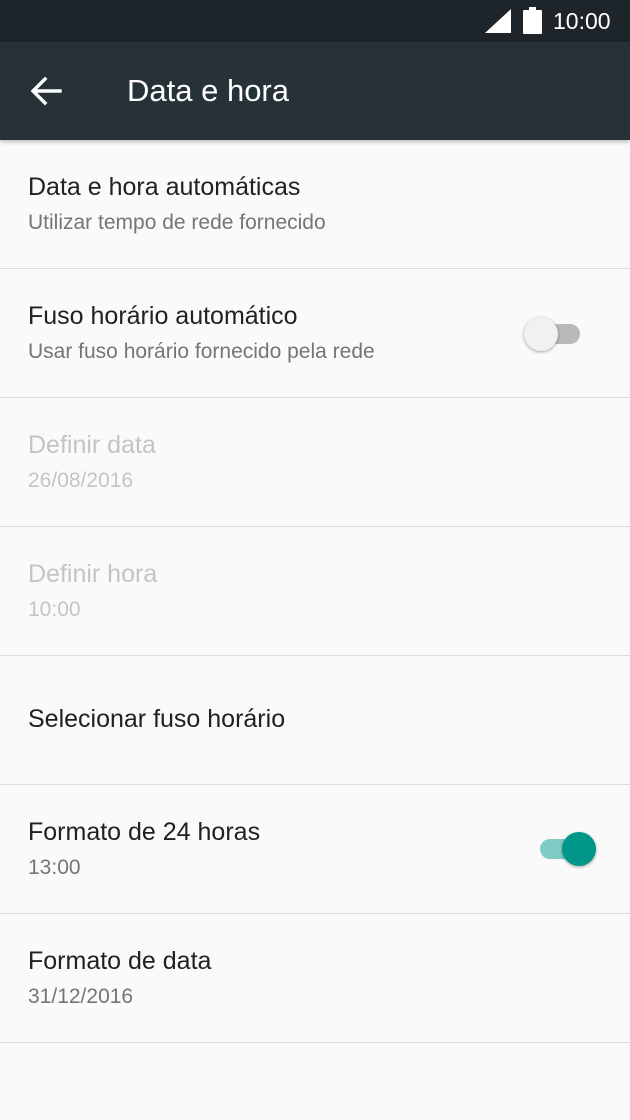 The width and height of the screenshot is (630, 1120). What do you see at coordinates (315, 462) in the screenshot?
I see `setting-set-date: Definir data 26/08/2016` at bounding box center [315, 462].